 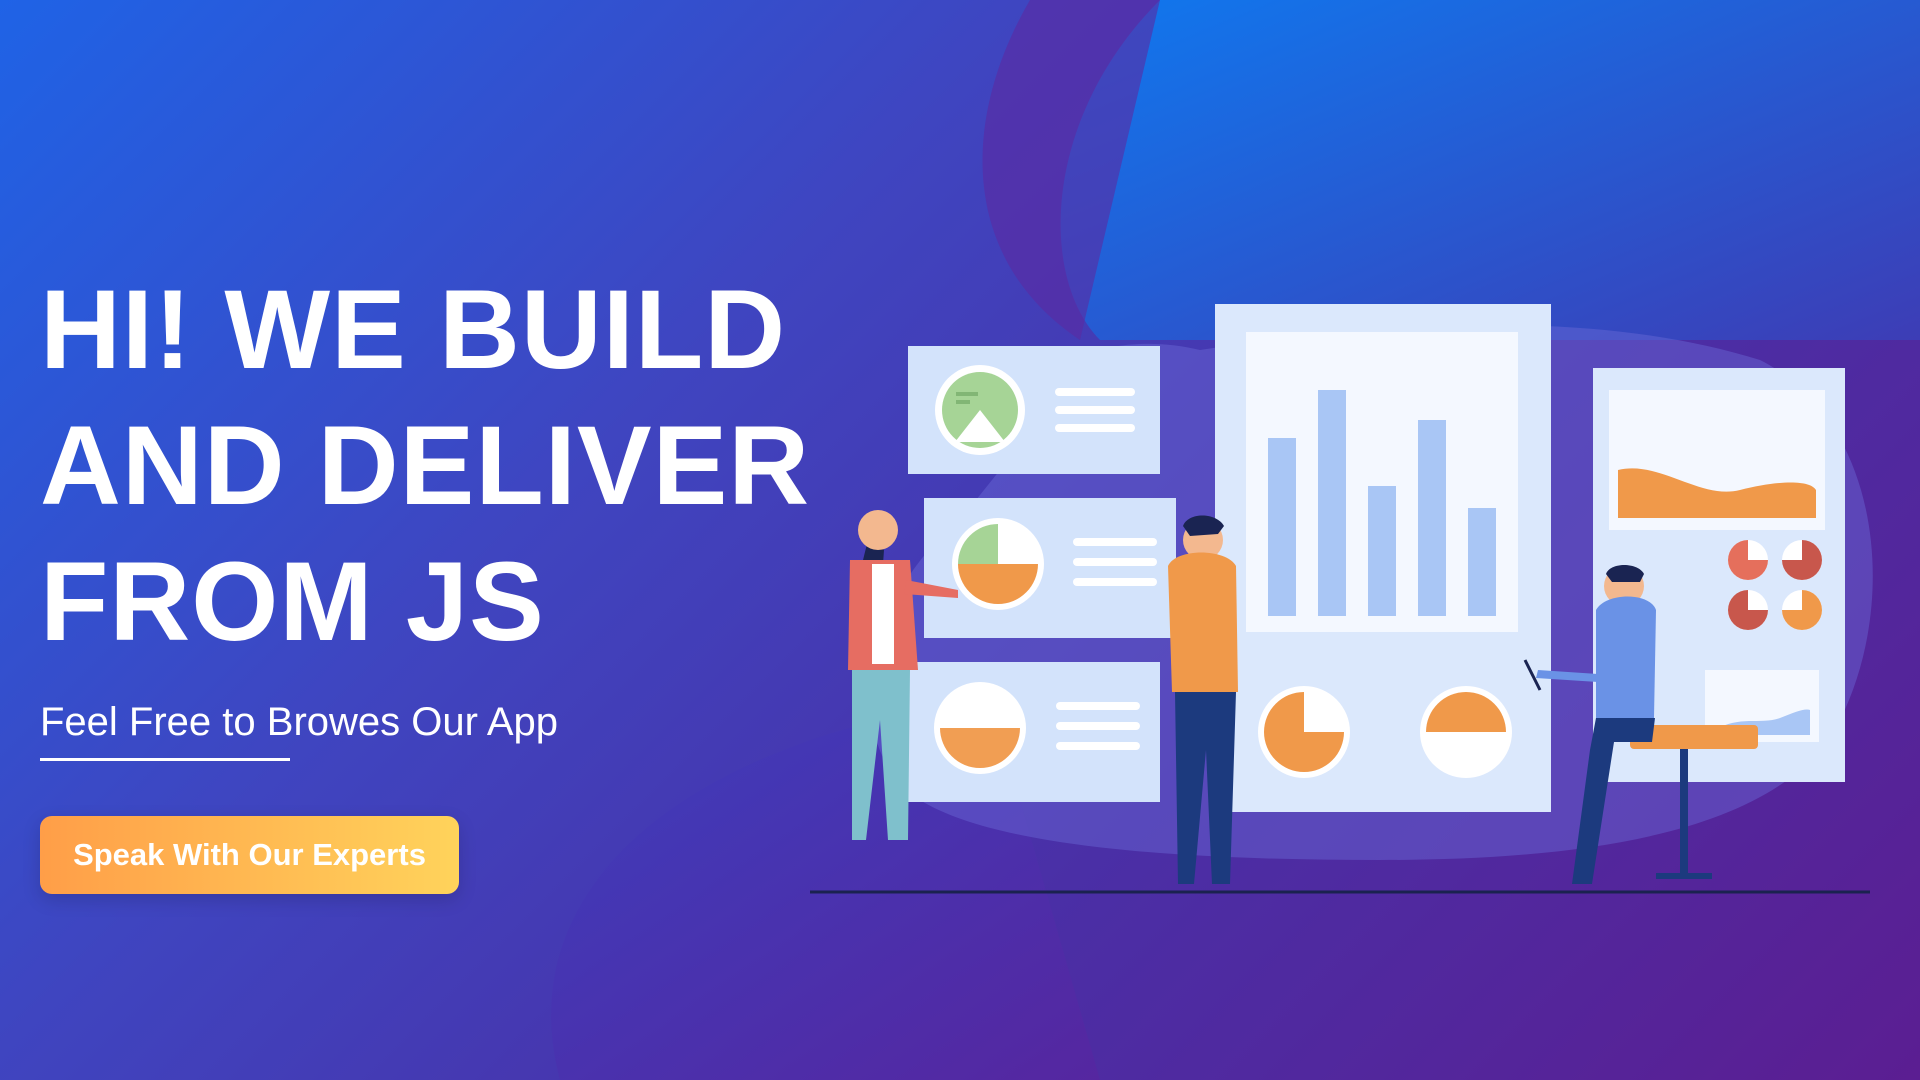 I want to click on headline-line-2: AND DELIVER, so click(x=425, y=465).